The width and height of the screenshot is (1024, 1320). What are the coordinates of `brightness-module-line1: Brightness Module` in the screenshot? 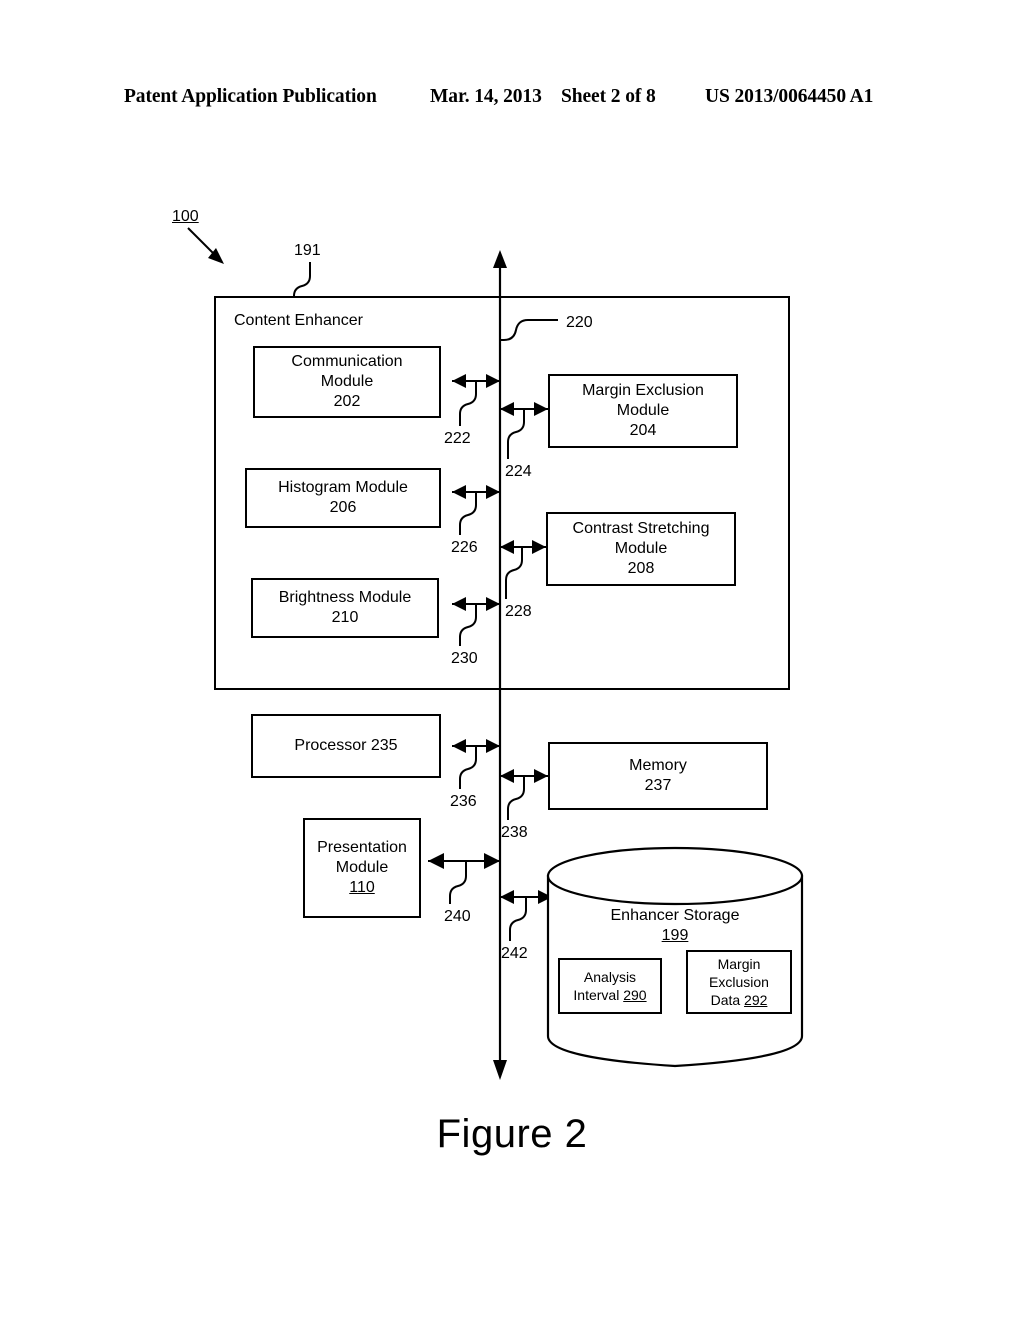 It's located at (345, 597).